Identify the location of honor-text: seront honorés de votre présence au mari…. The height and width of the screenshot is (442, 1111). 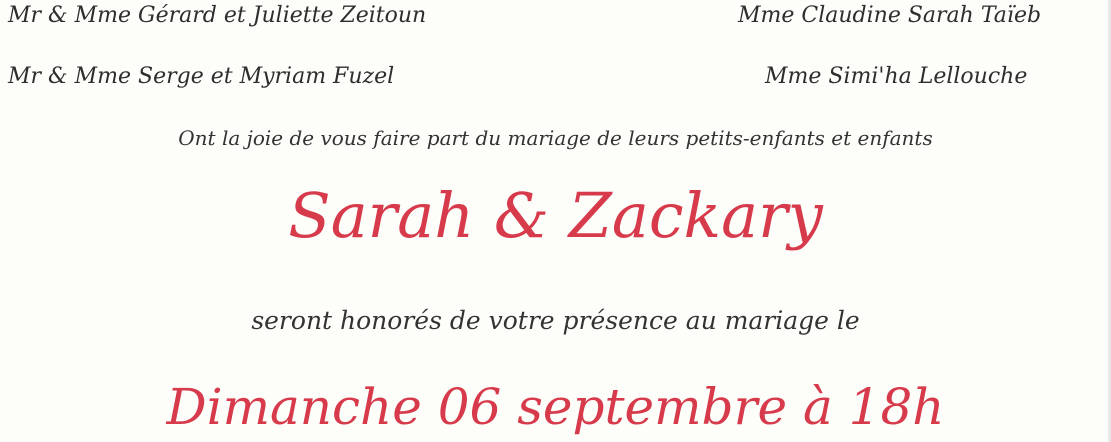
(555, 320).